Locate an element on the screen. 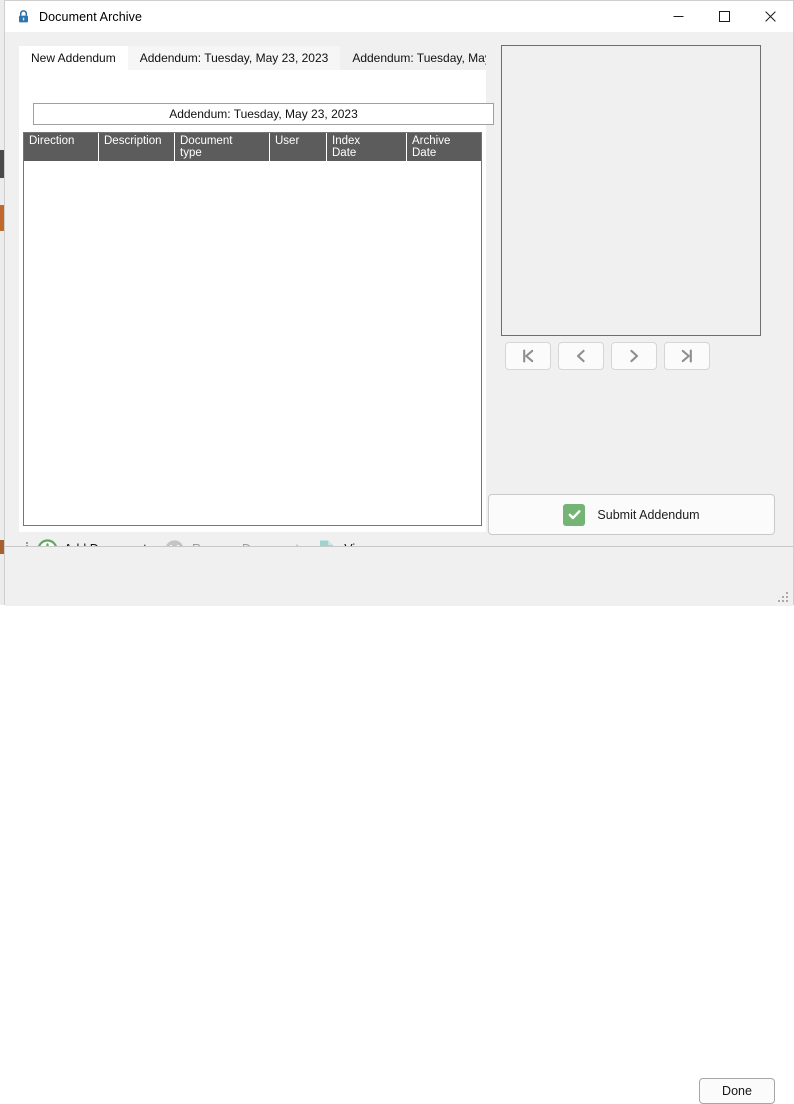  grid-column-archive-date: Archive Date is located at coordinates (443, 147).